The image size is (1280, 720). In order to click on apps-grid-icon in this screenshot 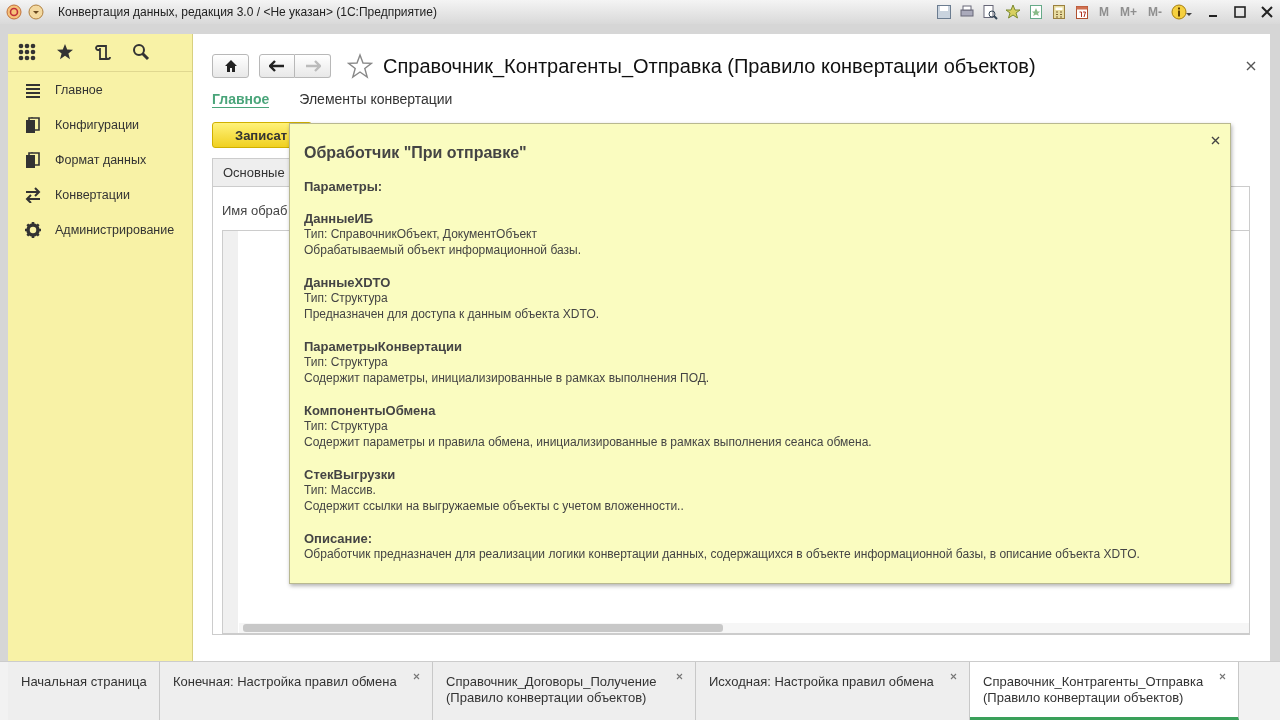, I will do `click(27, 52)`.